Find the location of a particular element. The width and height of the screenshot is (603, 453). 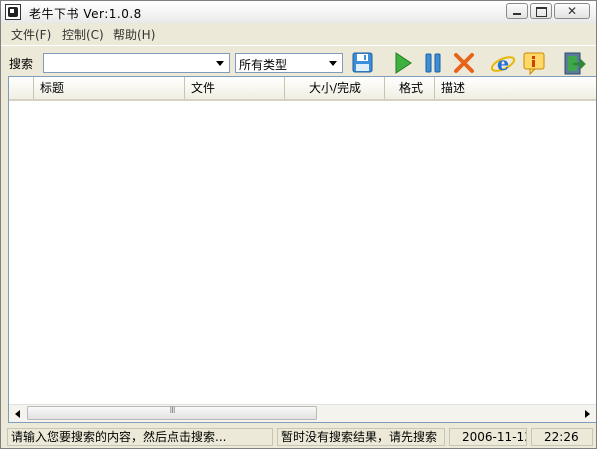

scrollbar-thumb is located at coordinates (172, 413).